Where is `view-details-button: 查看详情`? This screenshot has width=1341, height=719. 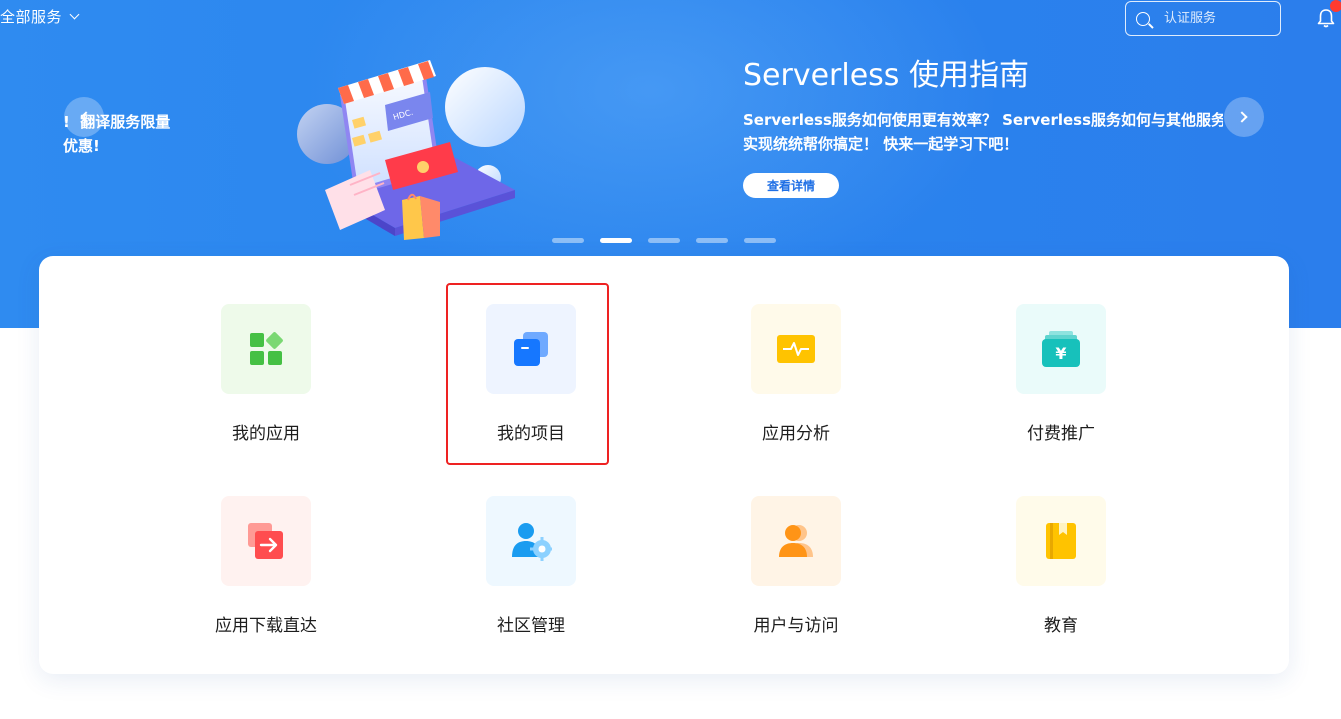 view-details-button: 查看详情 is located at coordinates (791, 185).